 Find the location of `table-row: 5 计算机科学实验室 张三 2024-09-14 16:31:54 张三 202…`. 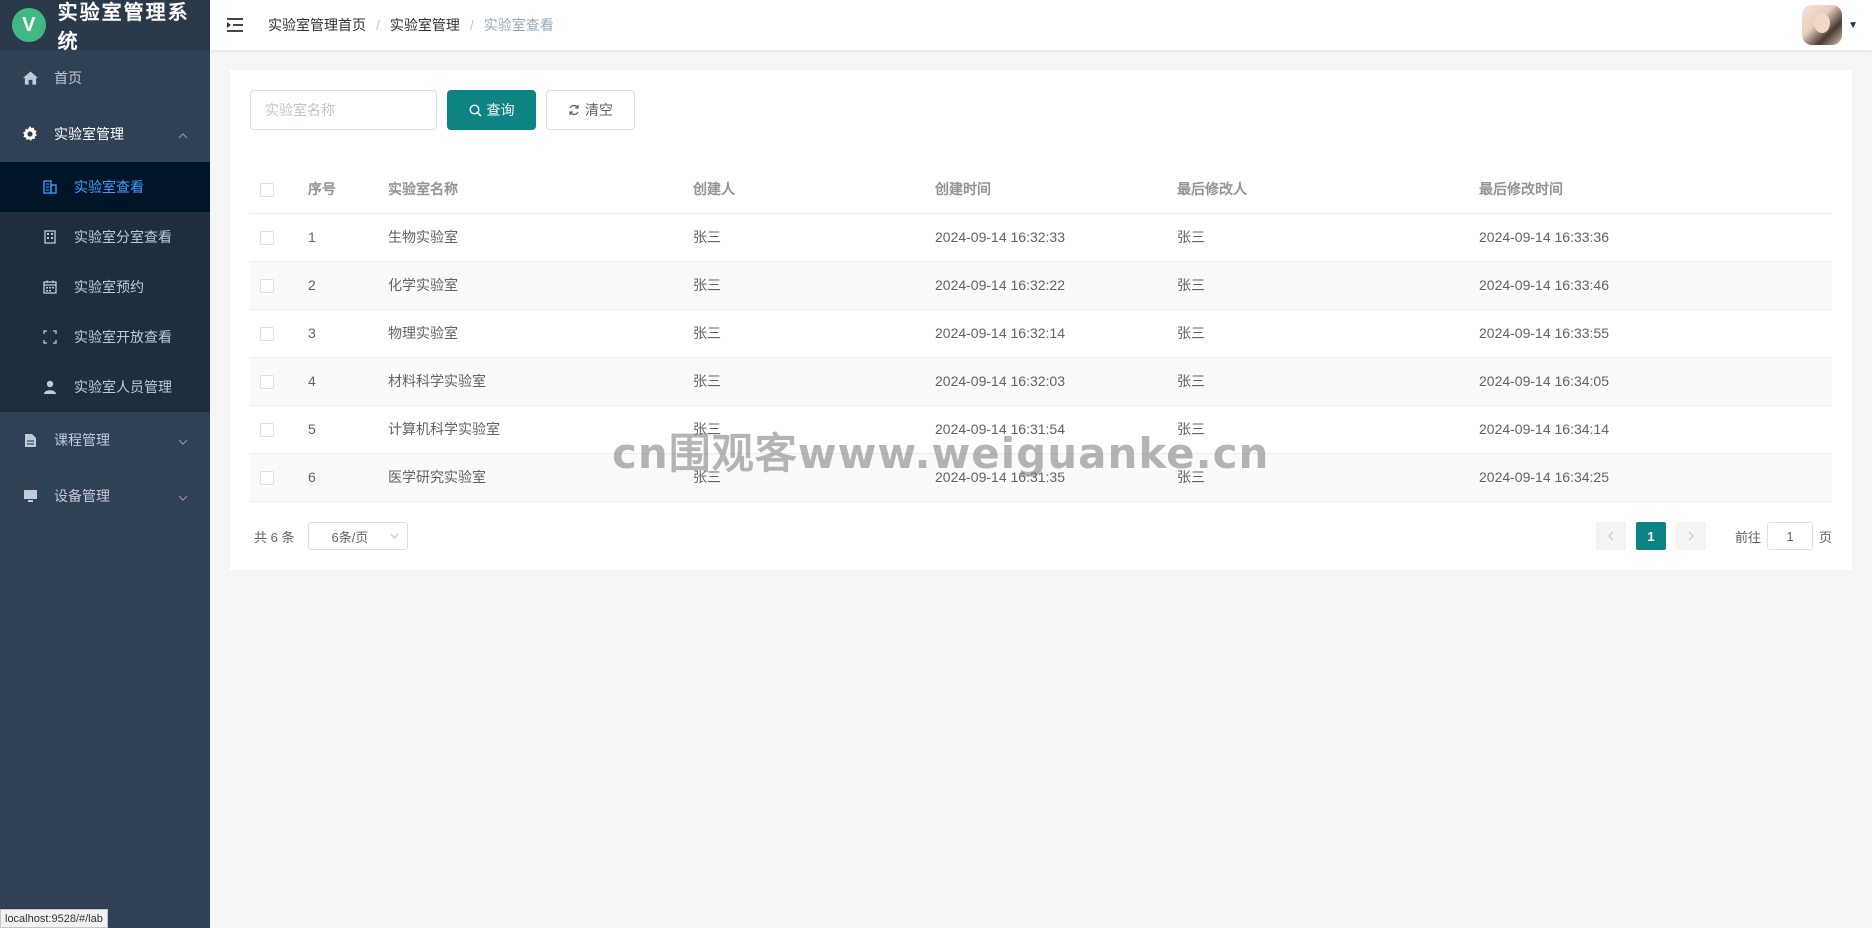

table-row: 5 计算机科学实验室 张三 2024-09-14 16:31:54 张三 202… is located at coordinates (1041, 429).